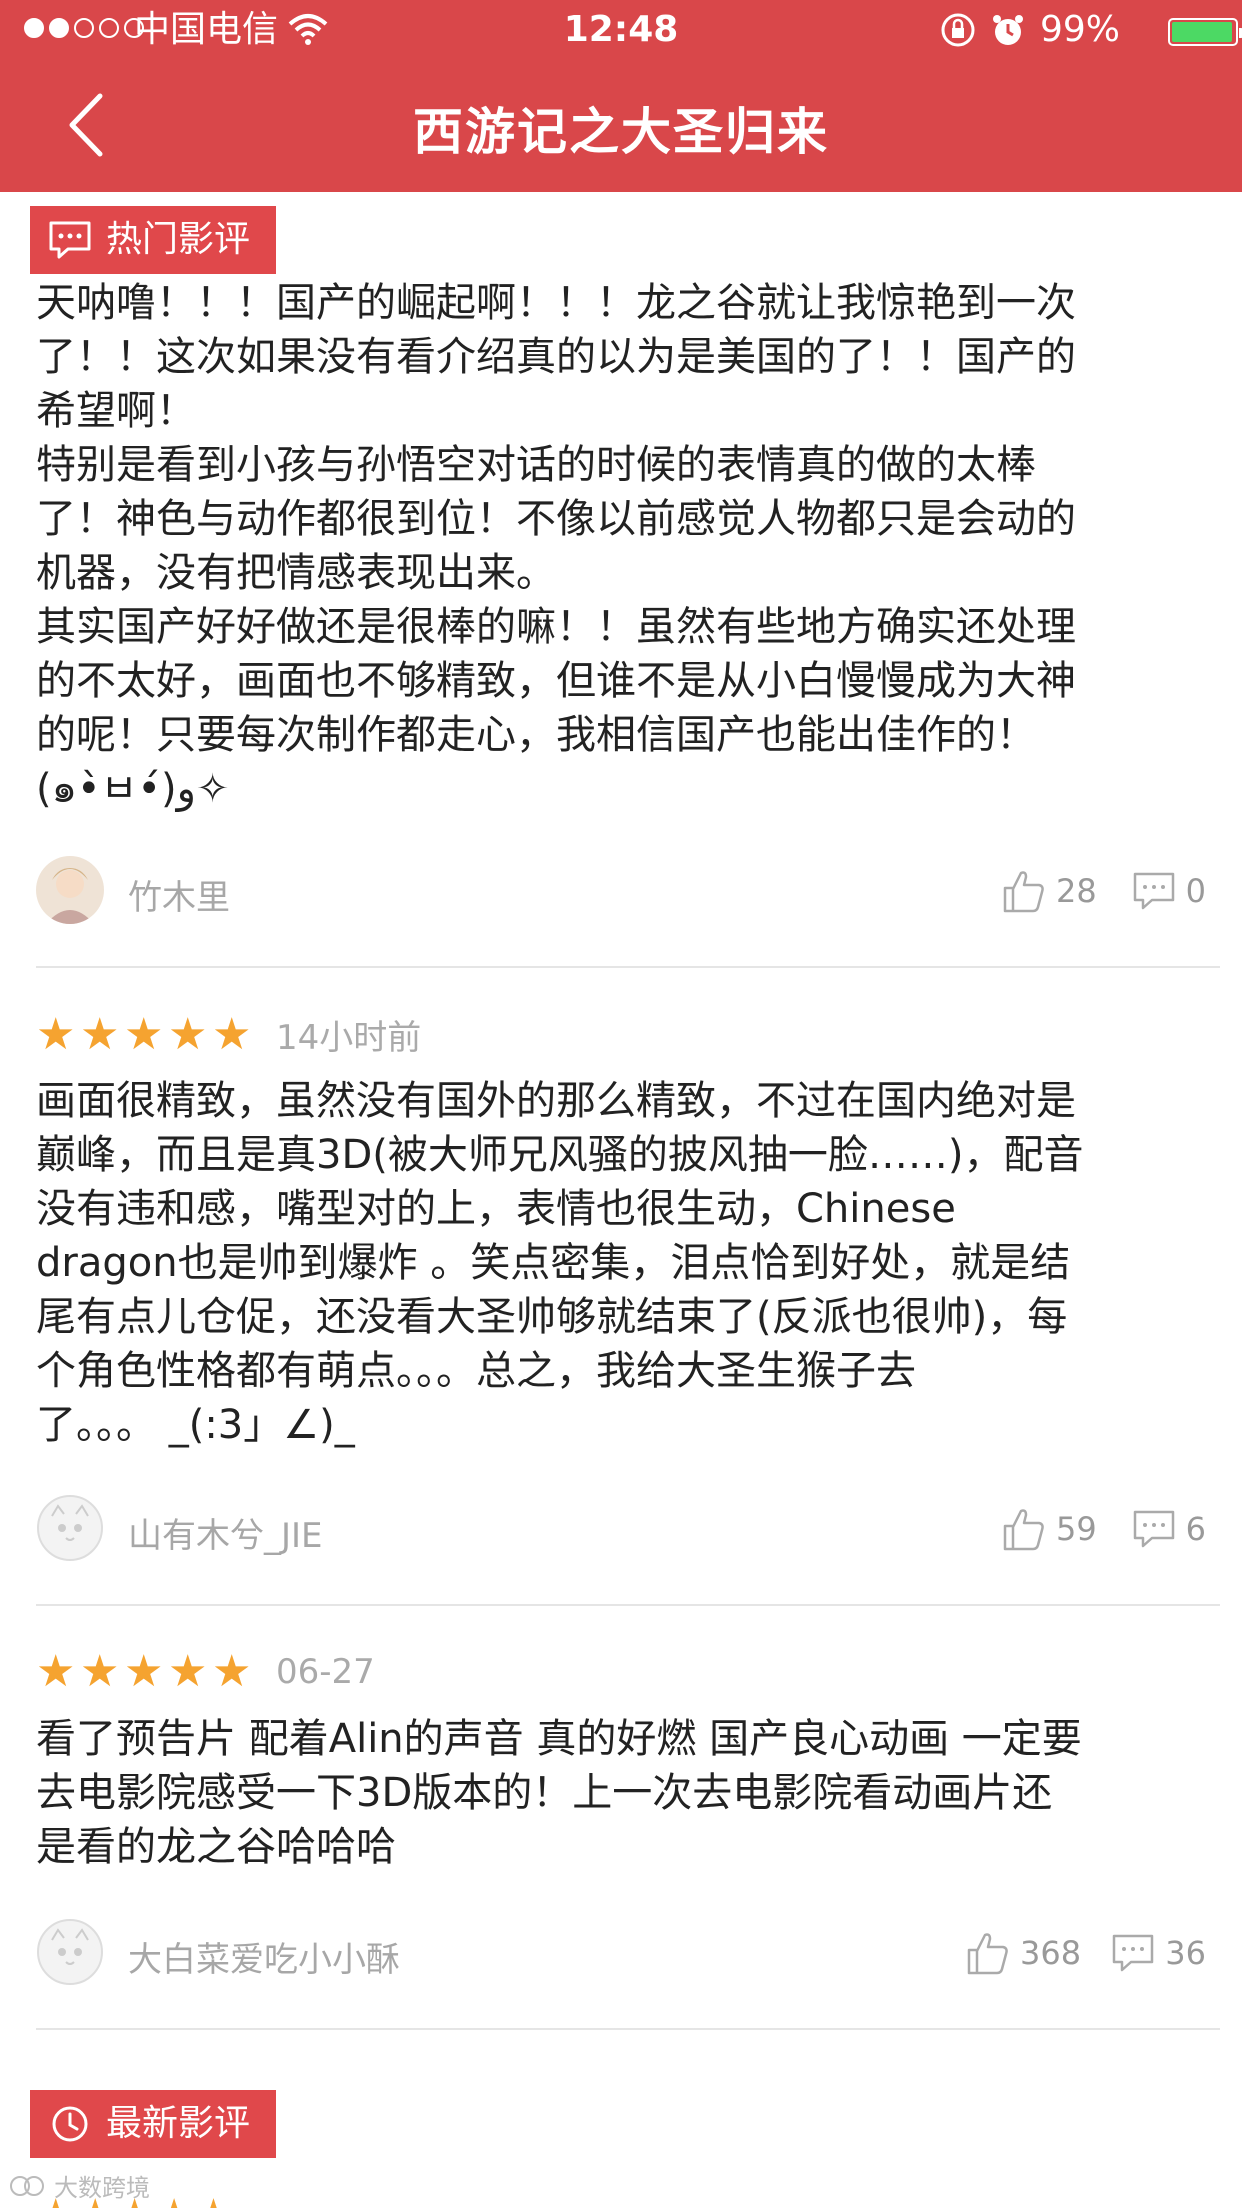 This screenshot has height=2208, width=1242. What do you see at coordinates (133, 789) in the screenshot?
I see `review-line: (๑•̀ㅂ•́)و✧` at bounding box center [133, 789].